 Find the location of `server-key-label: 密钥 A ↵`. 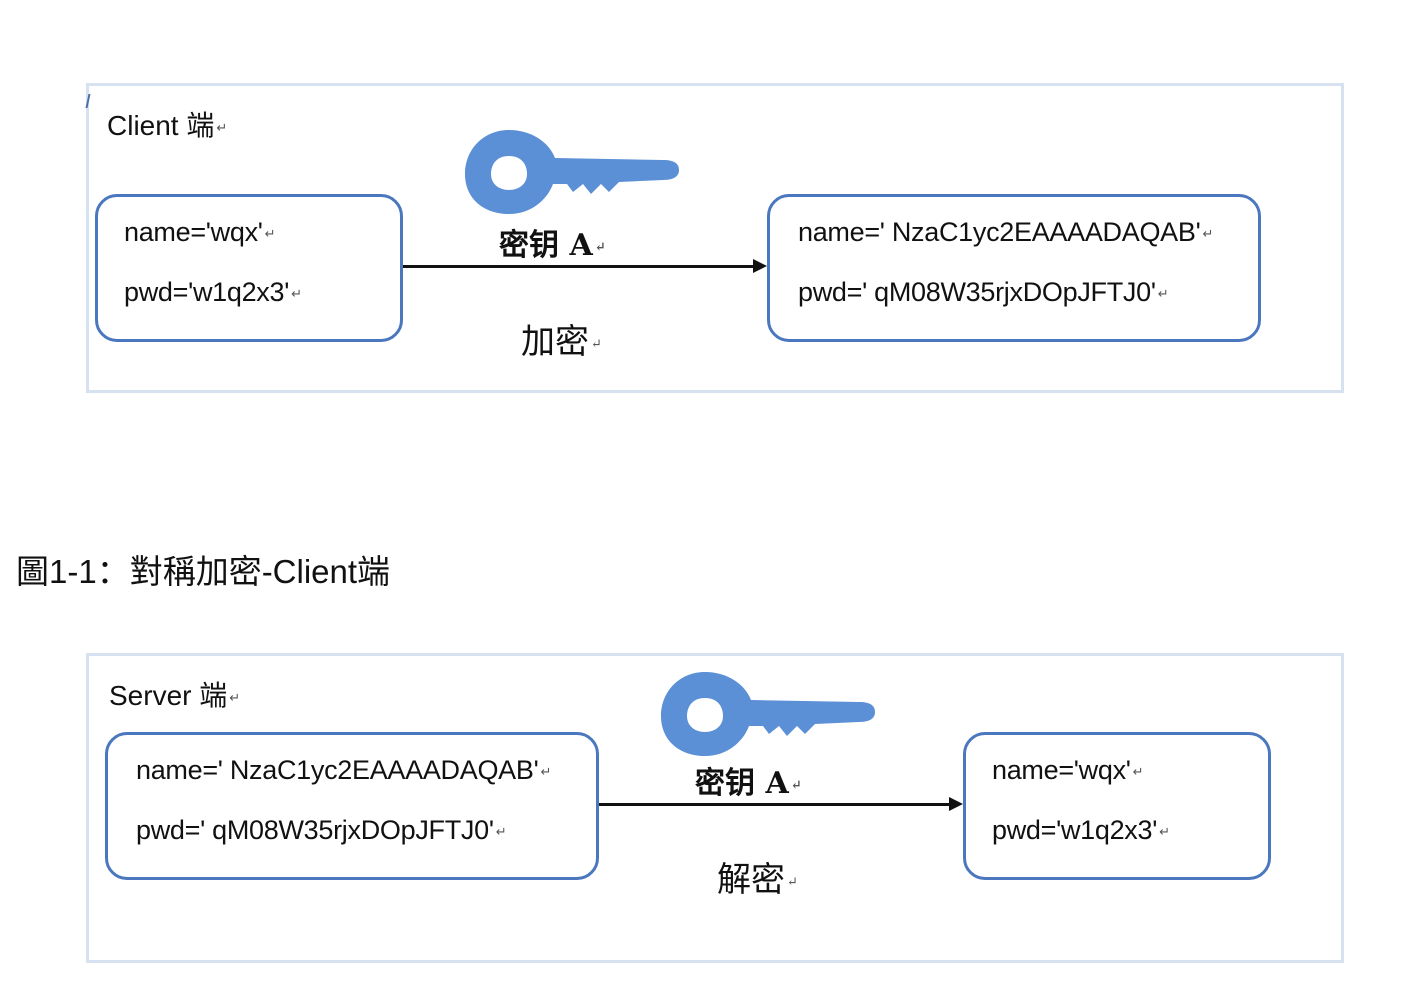

server-key-label: 密钥 A ↵ is located at coordinates (748, 783).